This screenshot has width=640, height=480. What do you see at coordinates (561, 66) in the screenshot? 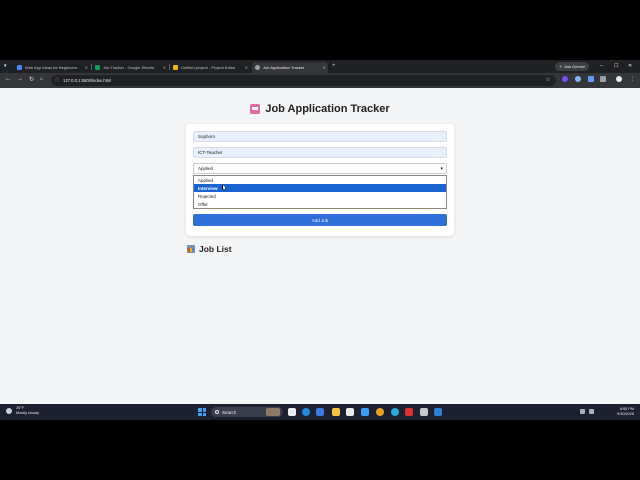
I see `gemini-icon: ✦` at bounding box center [561, 66].